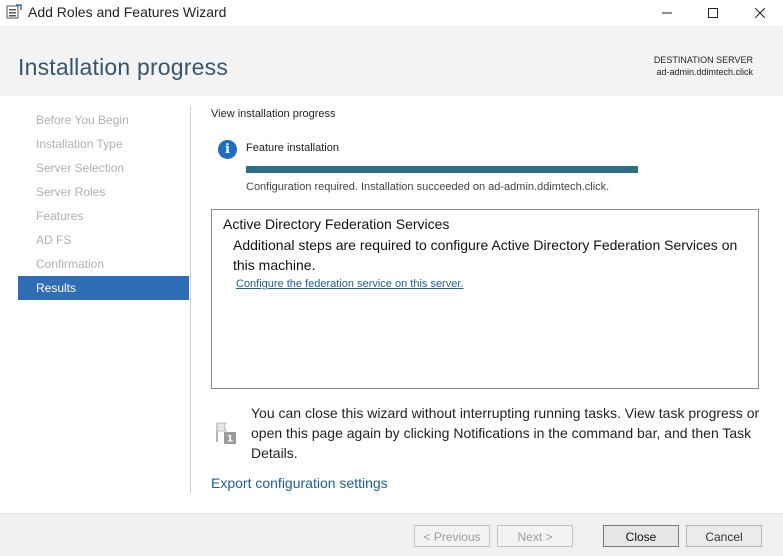  I want to click on maximize-button, so click(713, 13).